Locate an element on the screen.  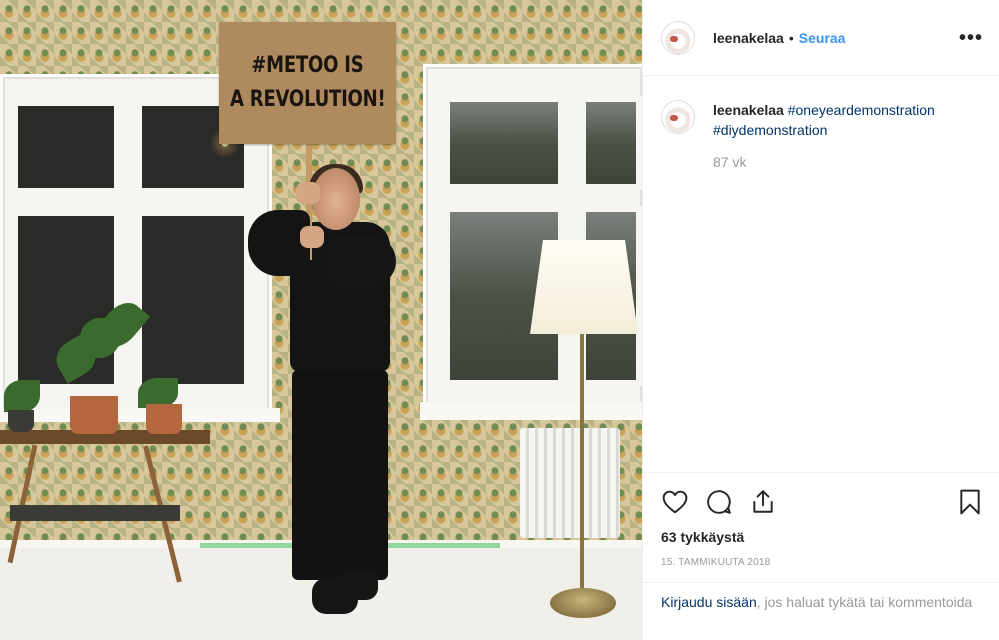
post-date: 15. TAMMIKUUTA 2018 is located at coordinates (822, 562).